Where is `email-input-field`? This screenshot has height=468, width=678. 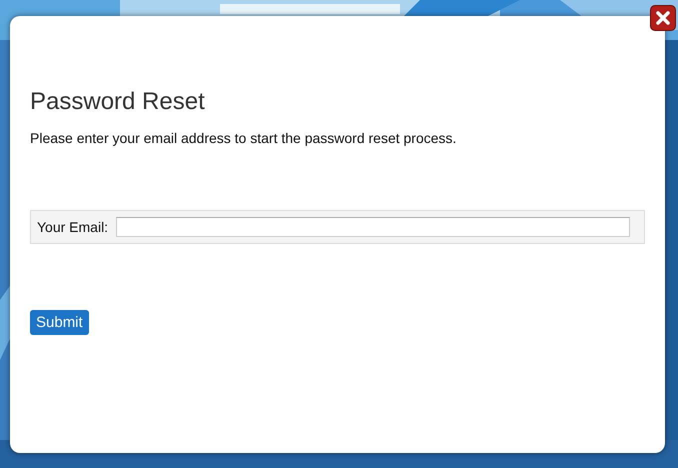
email-input-field is located at coordinates (373, 227).